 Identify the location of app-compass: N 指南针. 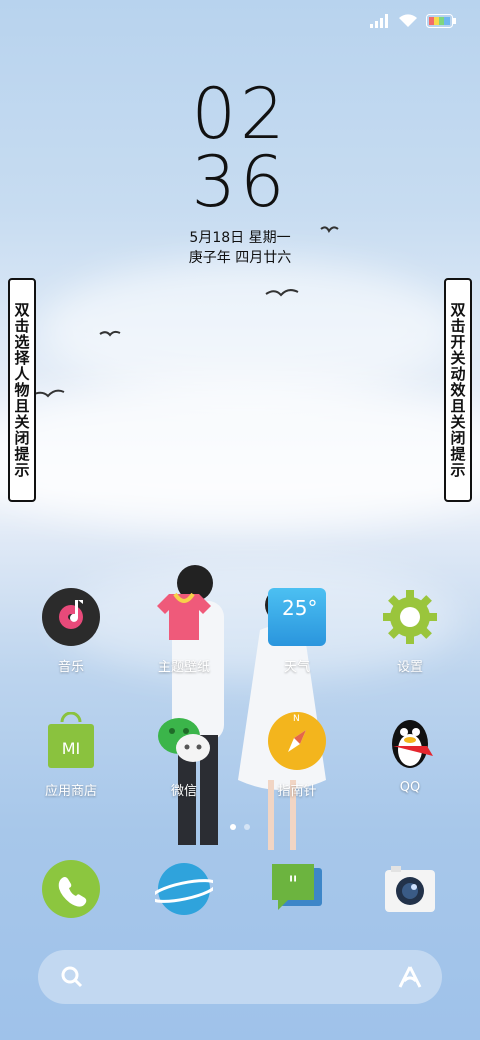
(297, 755).